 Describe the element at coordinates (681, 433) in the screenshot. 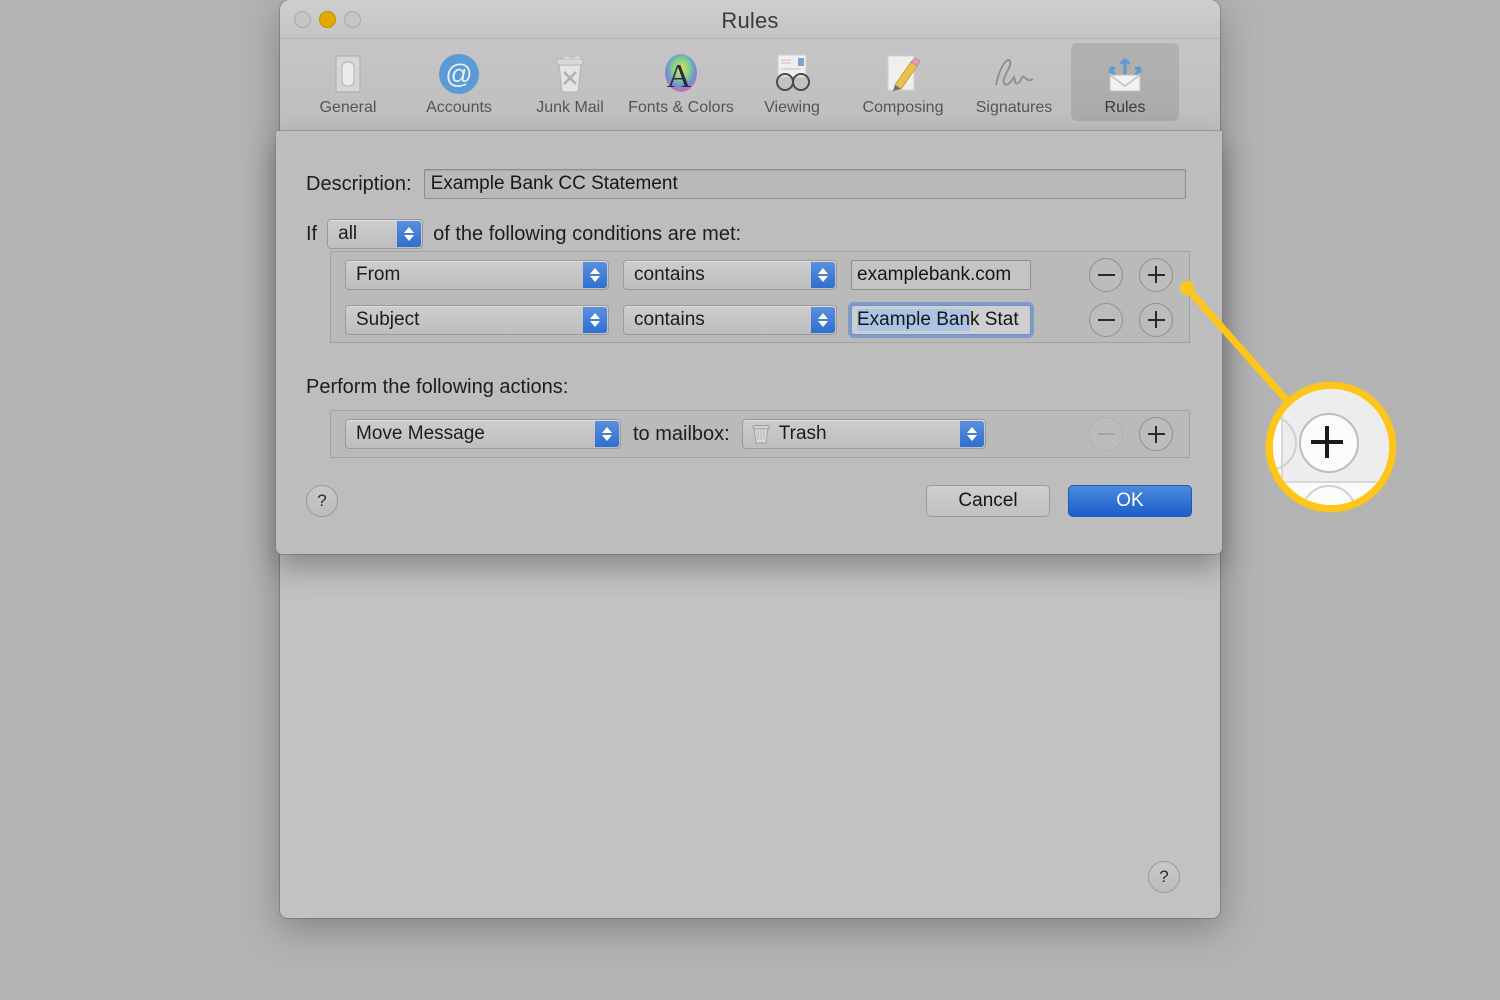

I see `to-mailbox-label: to mailbox:` at that location.